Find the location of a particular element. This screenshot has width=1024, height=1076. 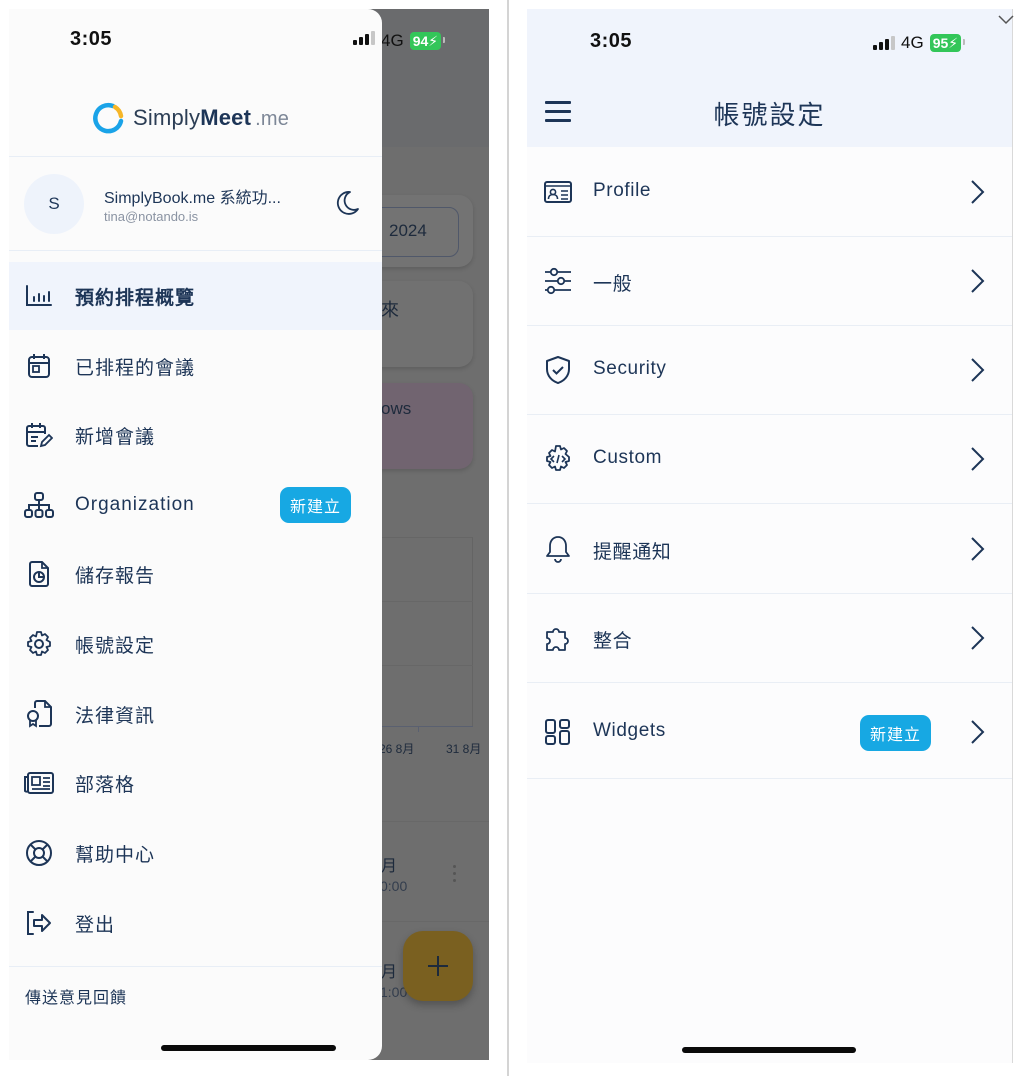

menu-label: 幫助中心 is located at coordinates (115, 855).